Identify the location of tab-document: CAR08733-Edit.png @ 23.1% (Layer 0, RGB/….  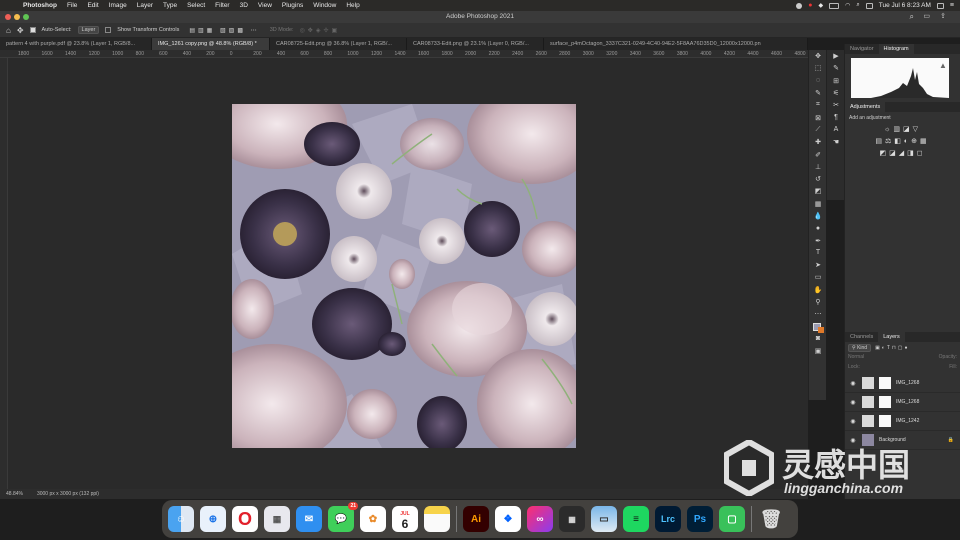
(475, 44).